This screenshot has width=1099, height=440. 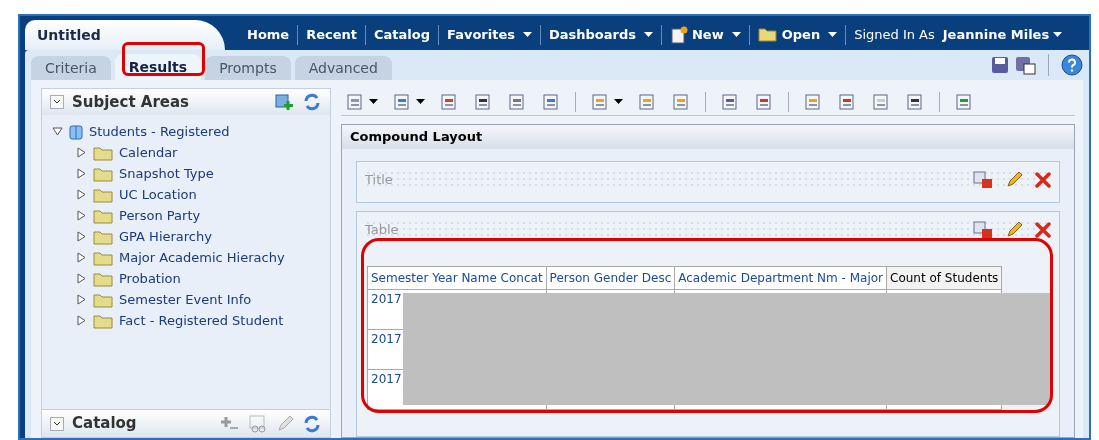 I want to click on nav-link: Recent, so click(x=331, y=35).